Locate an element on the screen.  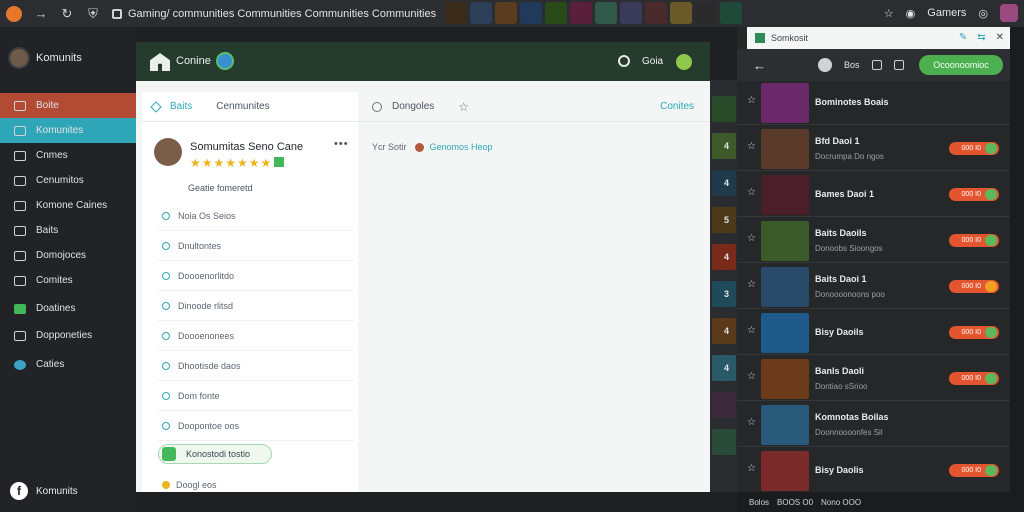
sidebar-item: Komone Caines is located at coordinates (68, 205).